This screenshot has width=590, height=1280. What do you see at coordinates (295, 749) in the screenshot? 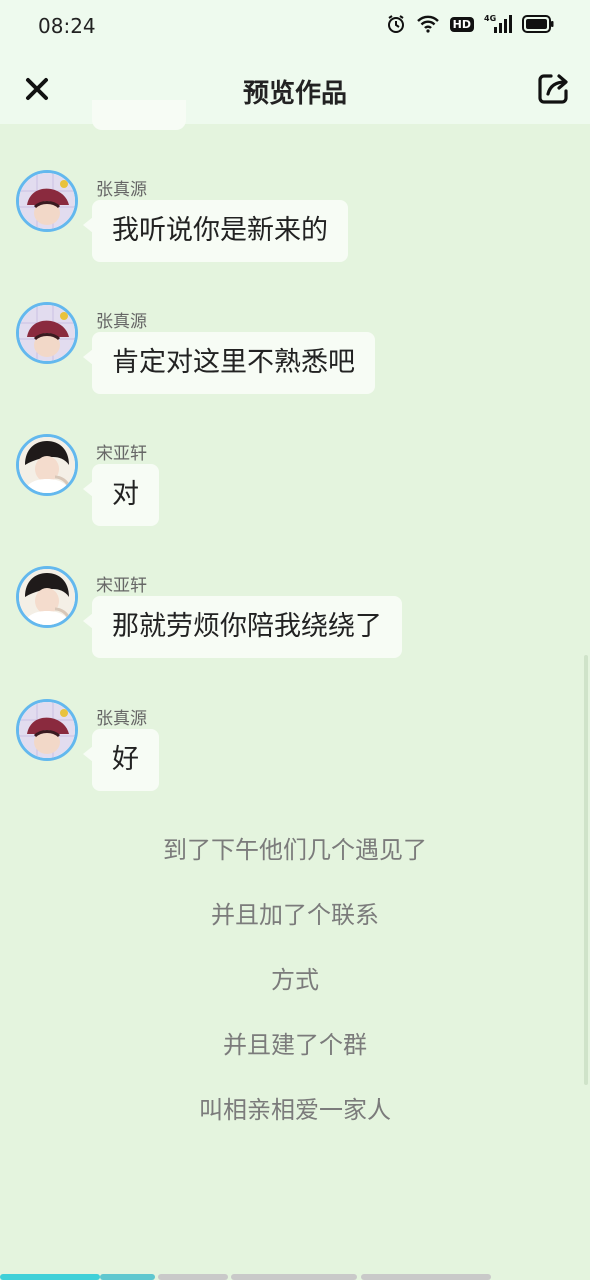
I see `message-item: 张真源 好` at bounding box center [295, 749].